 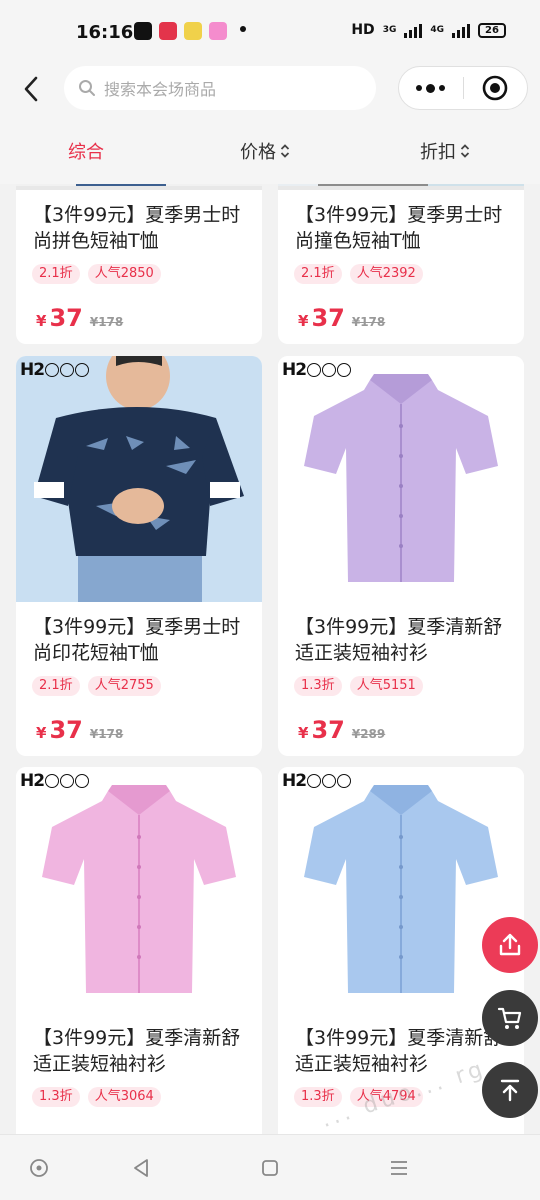 I want to click on battery-icon: 26, so click(x=492, y=30).